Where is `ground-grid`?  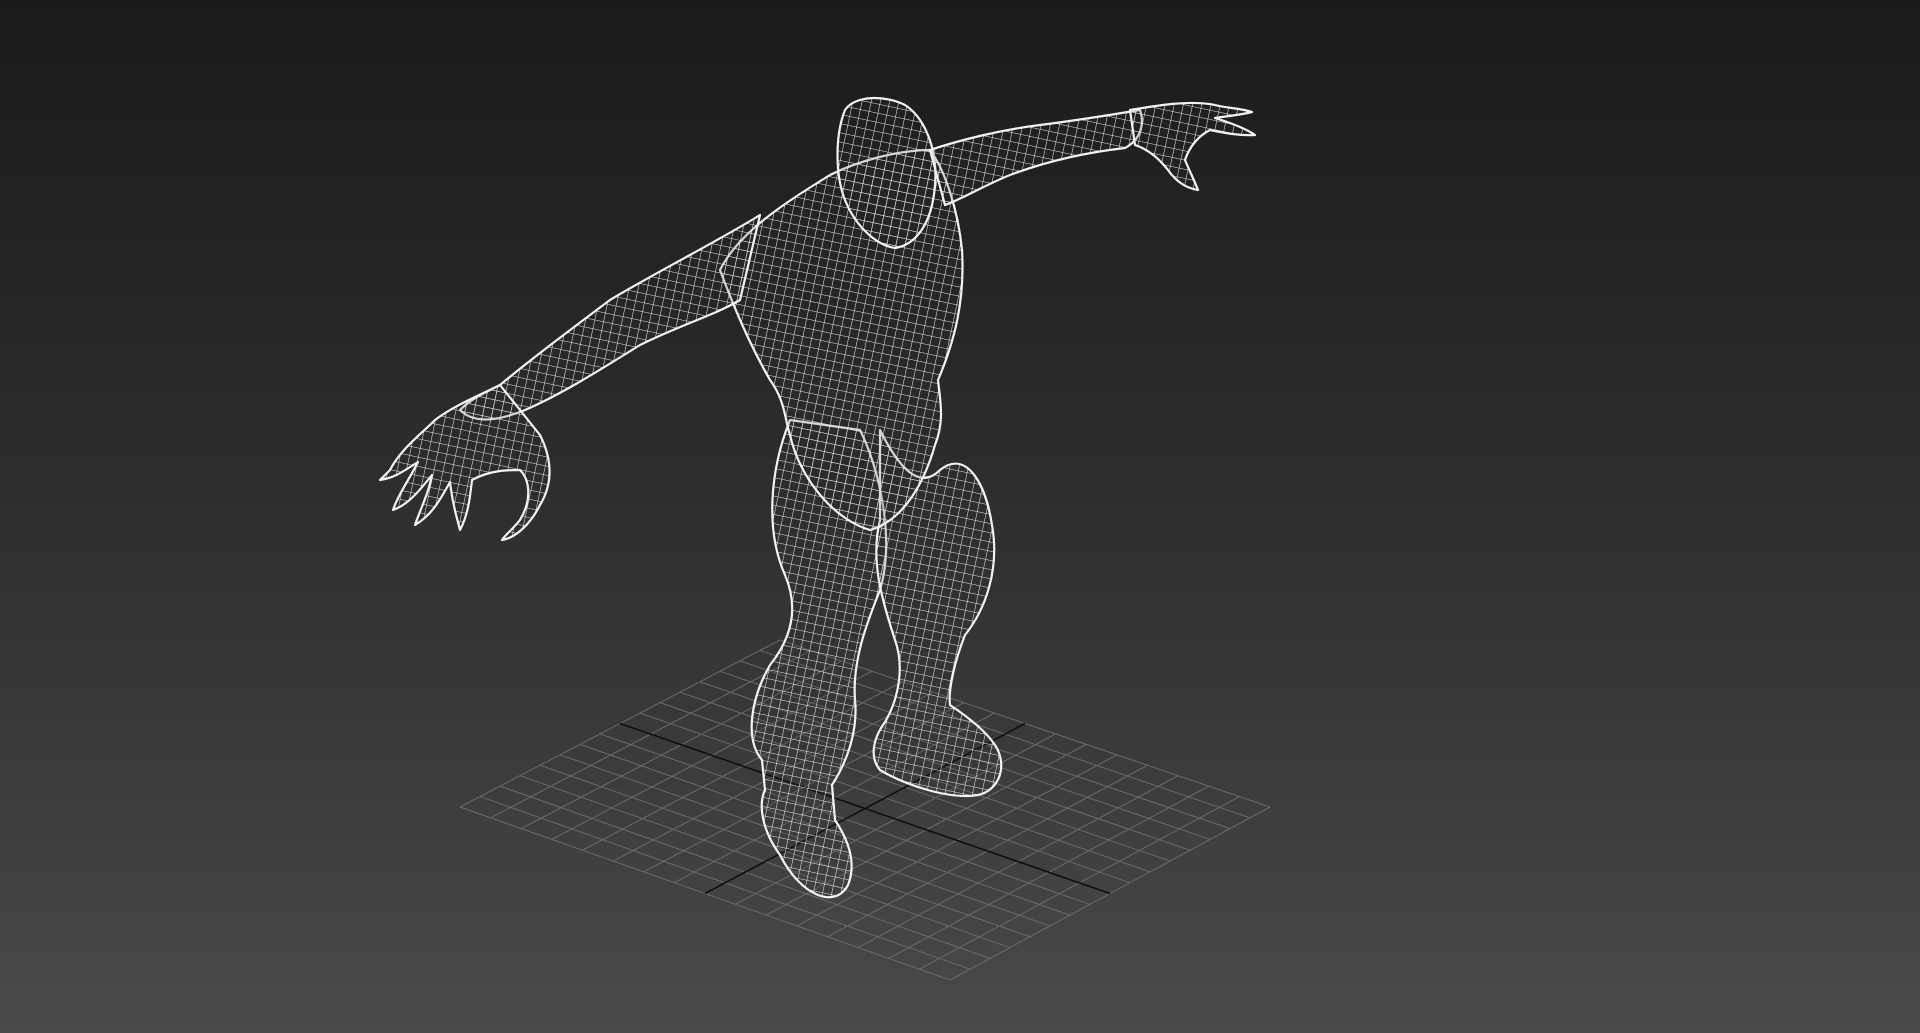
ground-grid is located at coordinates (865, 810).